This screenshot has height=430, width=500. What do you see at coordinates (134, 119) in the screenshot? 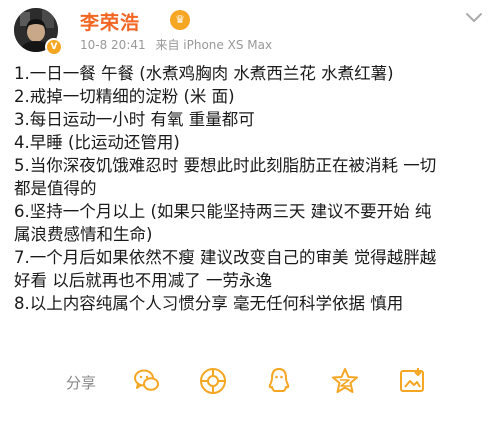
I see `post-line: 3.每日运动一小时 有氧 重量都可` at bounding box center [134, 119].